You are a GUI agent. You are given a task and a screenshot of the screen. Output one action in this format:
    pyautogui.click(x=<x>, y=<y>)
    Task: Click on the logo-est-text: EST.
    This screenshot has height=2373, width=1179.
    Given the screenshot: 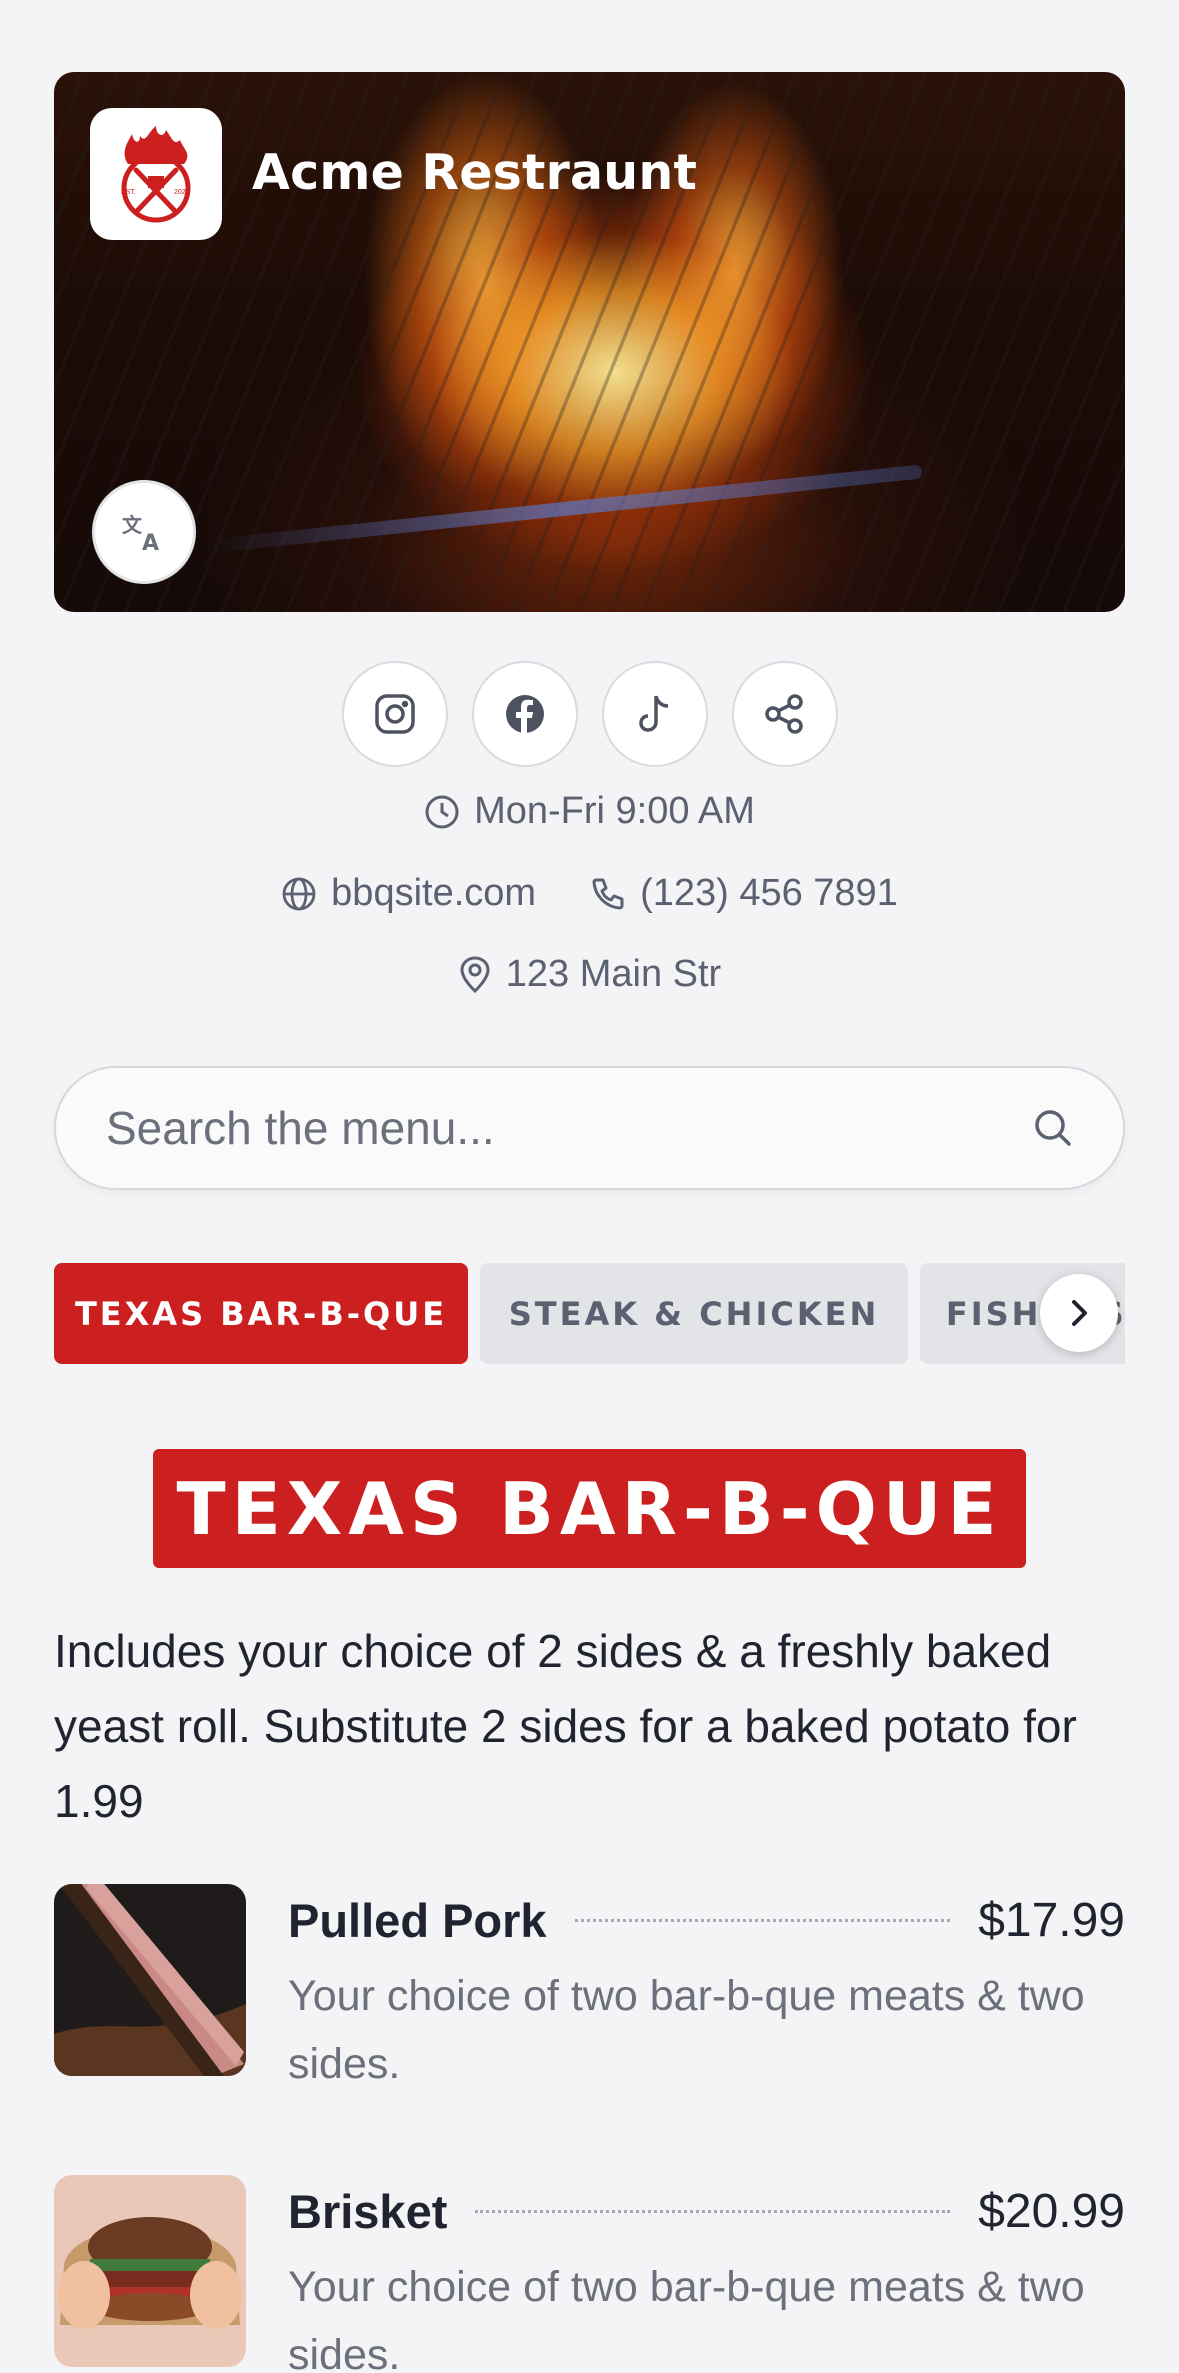 What is the action you would take?
    pyautogui.click(x=128, y=192)
    